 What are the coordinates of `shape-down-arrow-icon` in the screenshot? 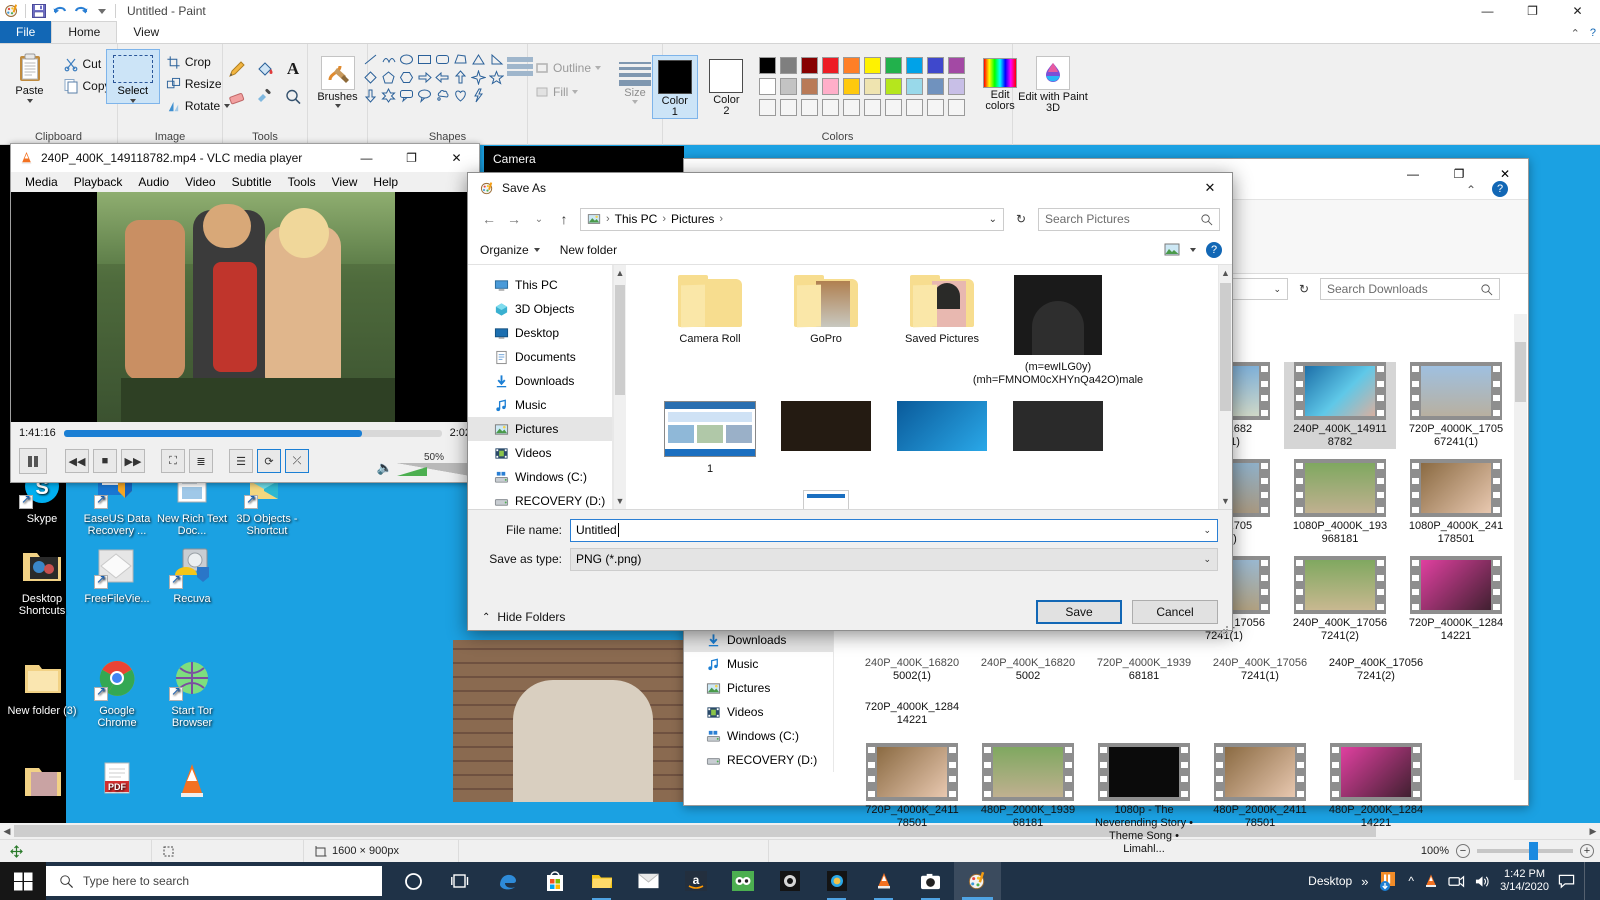 It's located at (370, 95).